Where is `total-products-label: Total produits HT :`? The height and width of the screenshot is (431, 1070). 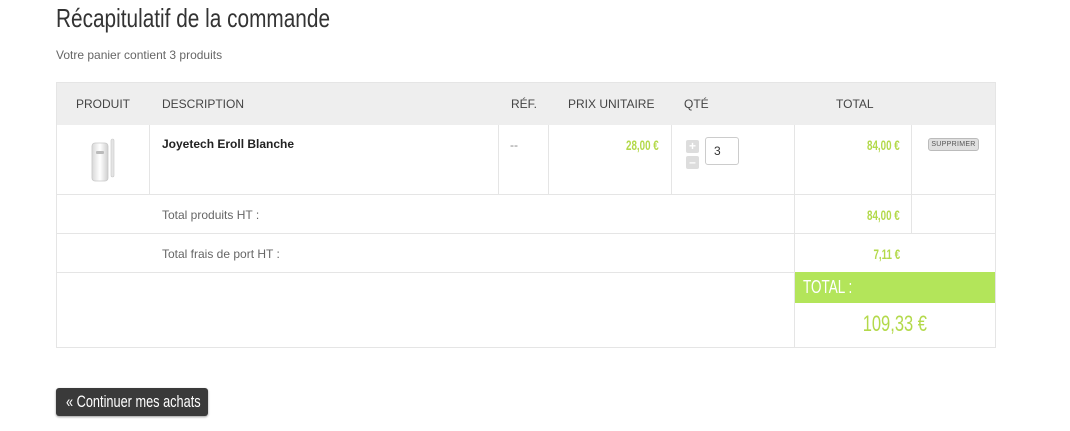 total-products-label: Total produits HT : is located at coordinates (211, 215).